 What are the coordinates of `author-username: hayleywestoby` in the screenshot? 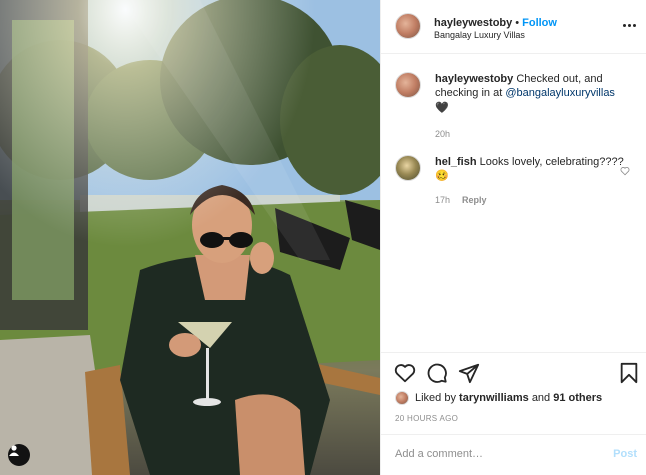 It's located at (473, 23).